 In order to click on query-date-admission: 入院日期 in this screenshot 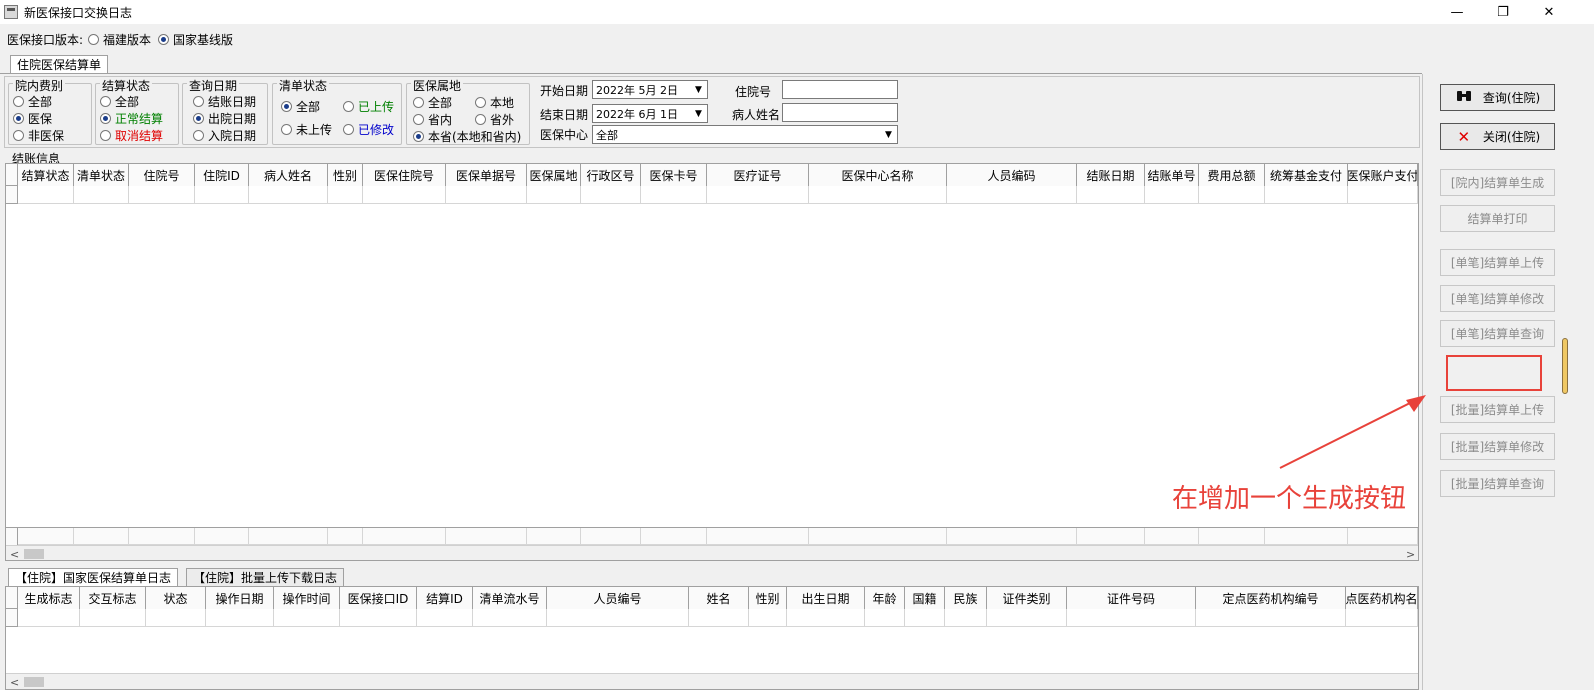, I will do `click(224, 135)`.